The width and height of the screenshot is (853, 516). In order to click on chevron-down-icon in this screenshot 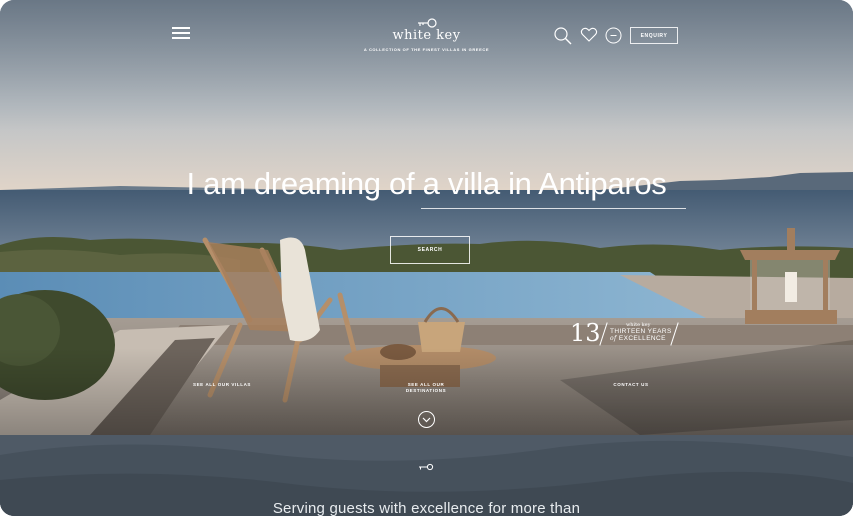, I will do `click(426, 419)`.